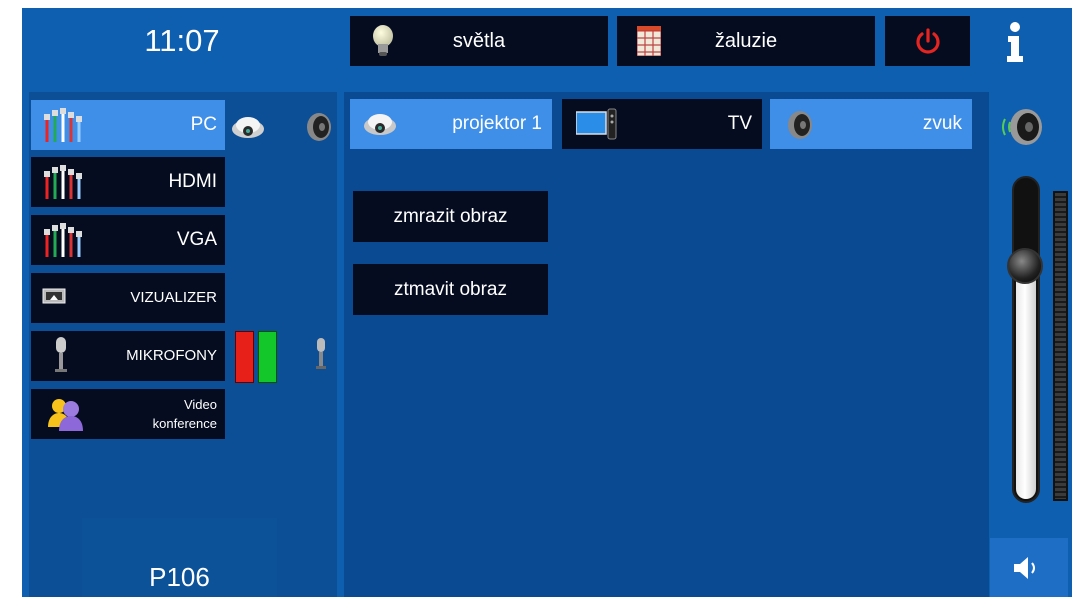  Describe the element at coordinates (321, 353) in the screenshot. I see `microphone-small-icon` at that location.